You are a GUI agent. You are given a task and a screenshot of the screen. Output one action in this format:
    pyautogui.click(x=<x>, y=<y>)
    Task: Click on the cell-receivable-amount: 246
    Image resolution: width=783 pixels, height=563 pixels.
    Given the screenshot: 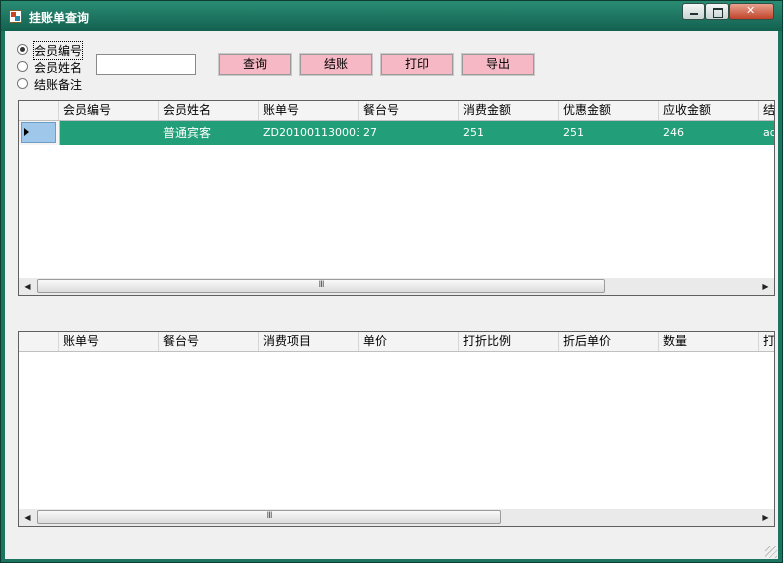 What is the action you would take?
    pyautogui.click(x=709, y=133)
    